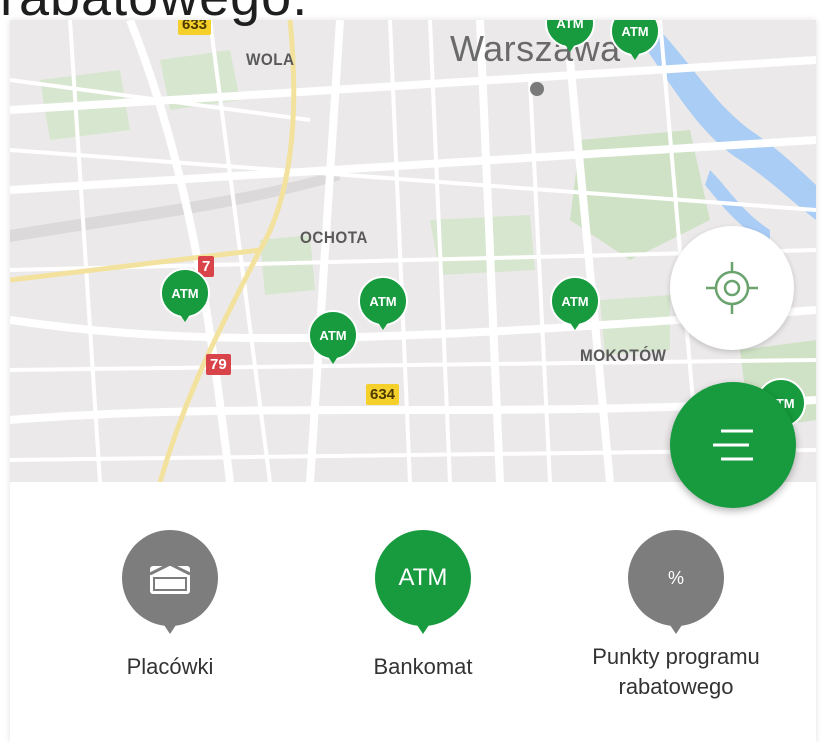 The image size is (826, 743). I want to click on menu-fab-button, so click(733, 445).